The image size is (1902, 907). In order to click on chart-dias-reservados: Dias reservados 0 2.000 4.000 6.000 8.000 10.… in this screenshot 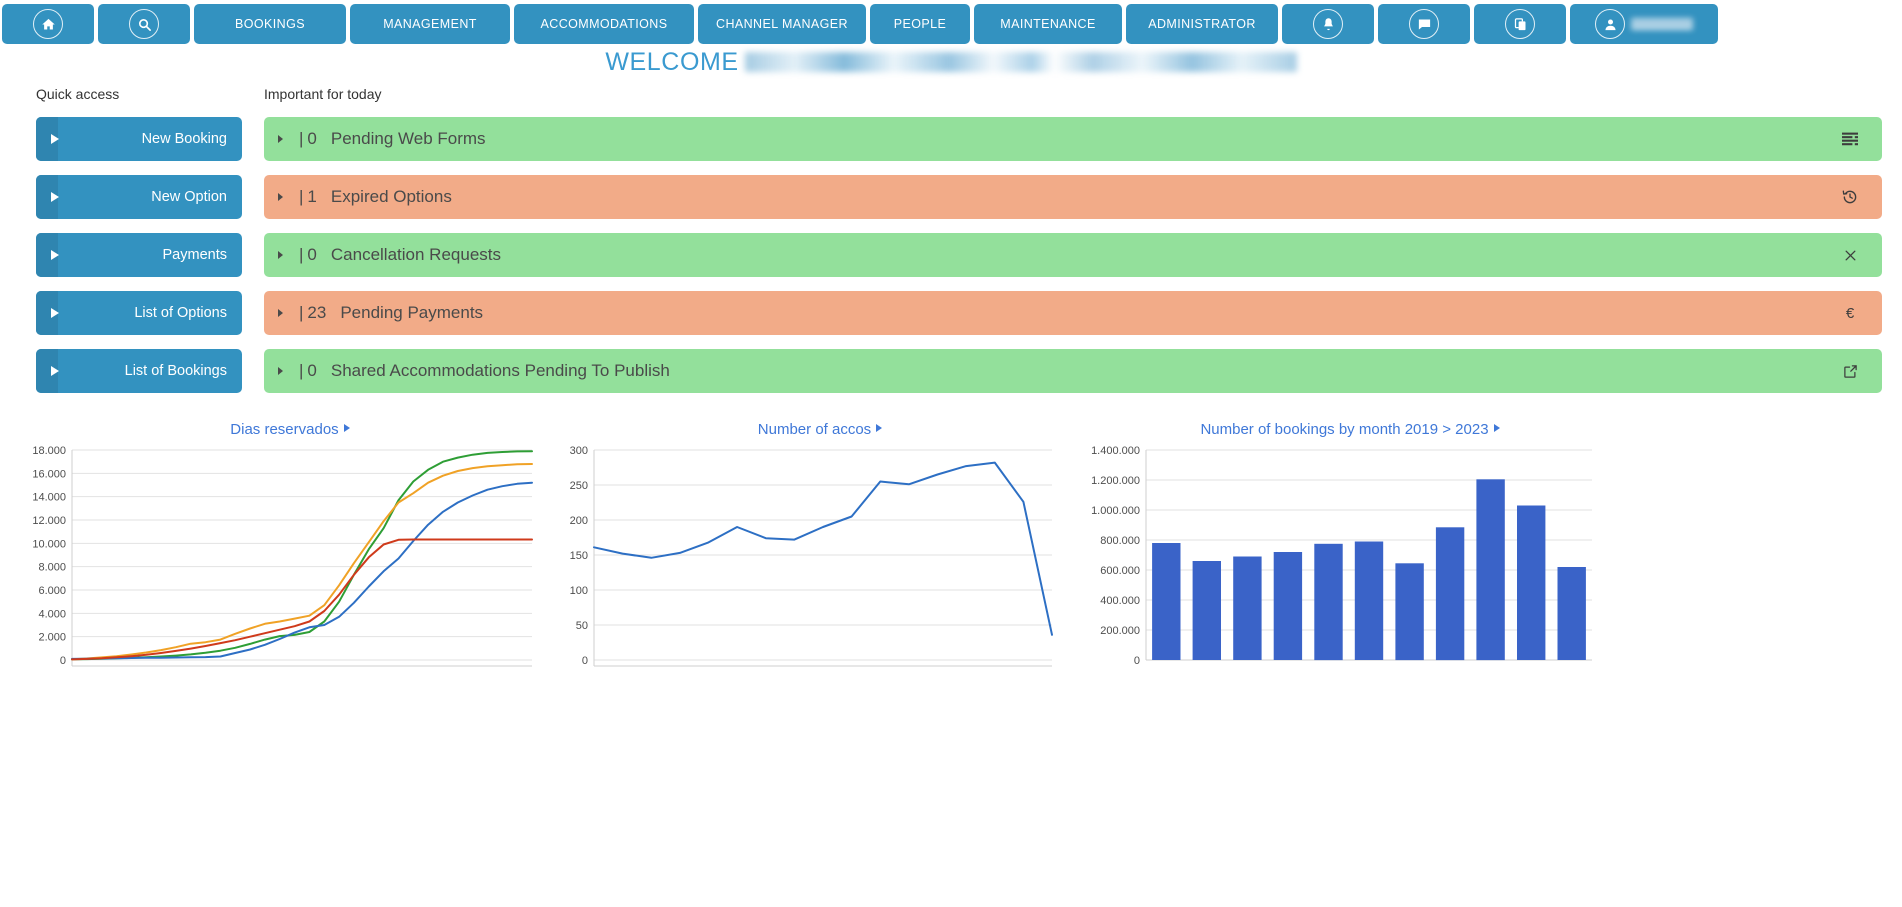, I will do `click(290, 551)`.